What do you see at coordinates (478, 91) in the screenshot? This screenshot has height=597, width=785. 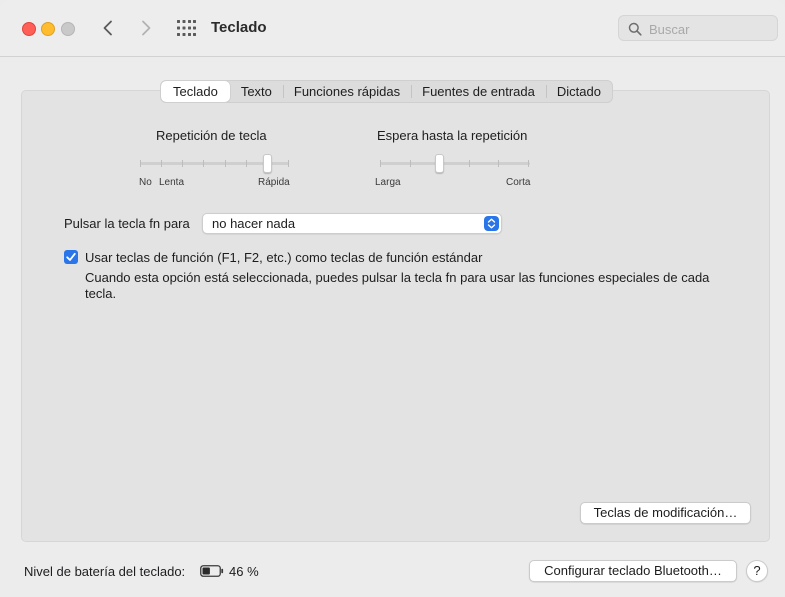 I see `tab-fuentes-de-entrada: Fuentes de entrada` at bounding box center [478, 91].